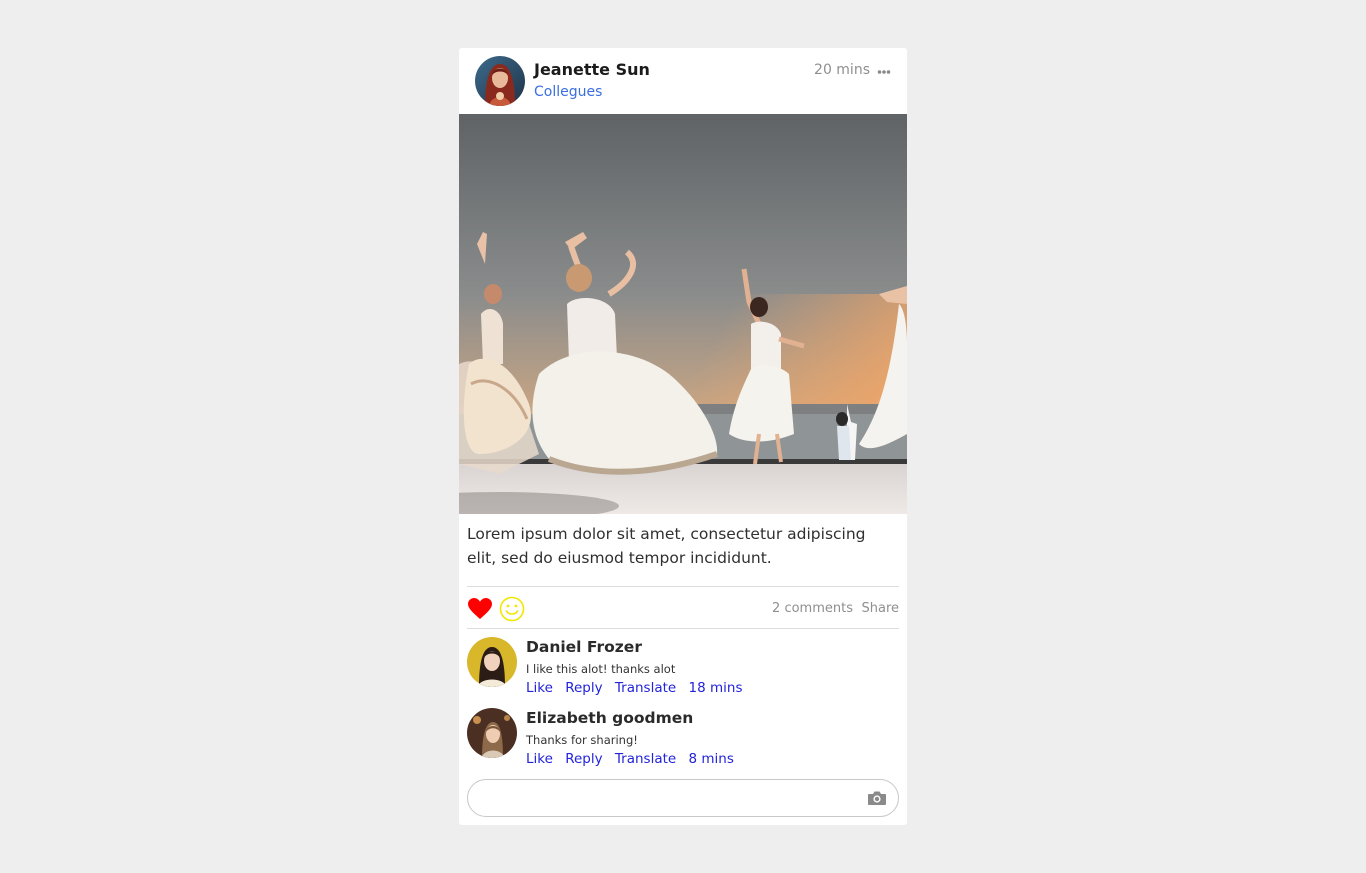 Image resolution: width=1366 pixels, height=873 pixels. What do you see at coordinates (584, 647) in the screenshot?
I see `comment-author: Daniel Frozer` at bounding box center [584, 647].